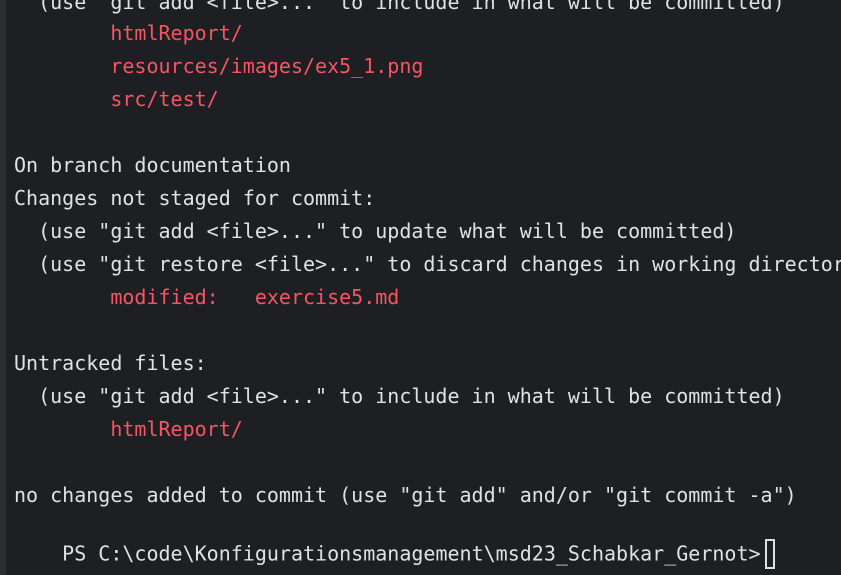 This screenshot has height=575, width=841. Describe the element at coordinates (116, 99) in the screenshot. I see `untracked-file-src-test: src/test/` at that location.